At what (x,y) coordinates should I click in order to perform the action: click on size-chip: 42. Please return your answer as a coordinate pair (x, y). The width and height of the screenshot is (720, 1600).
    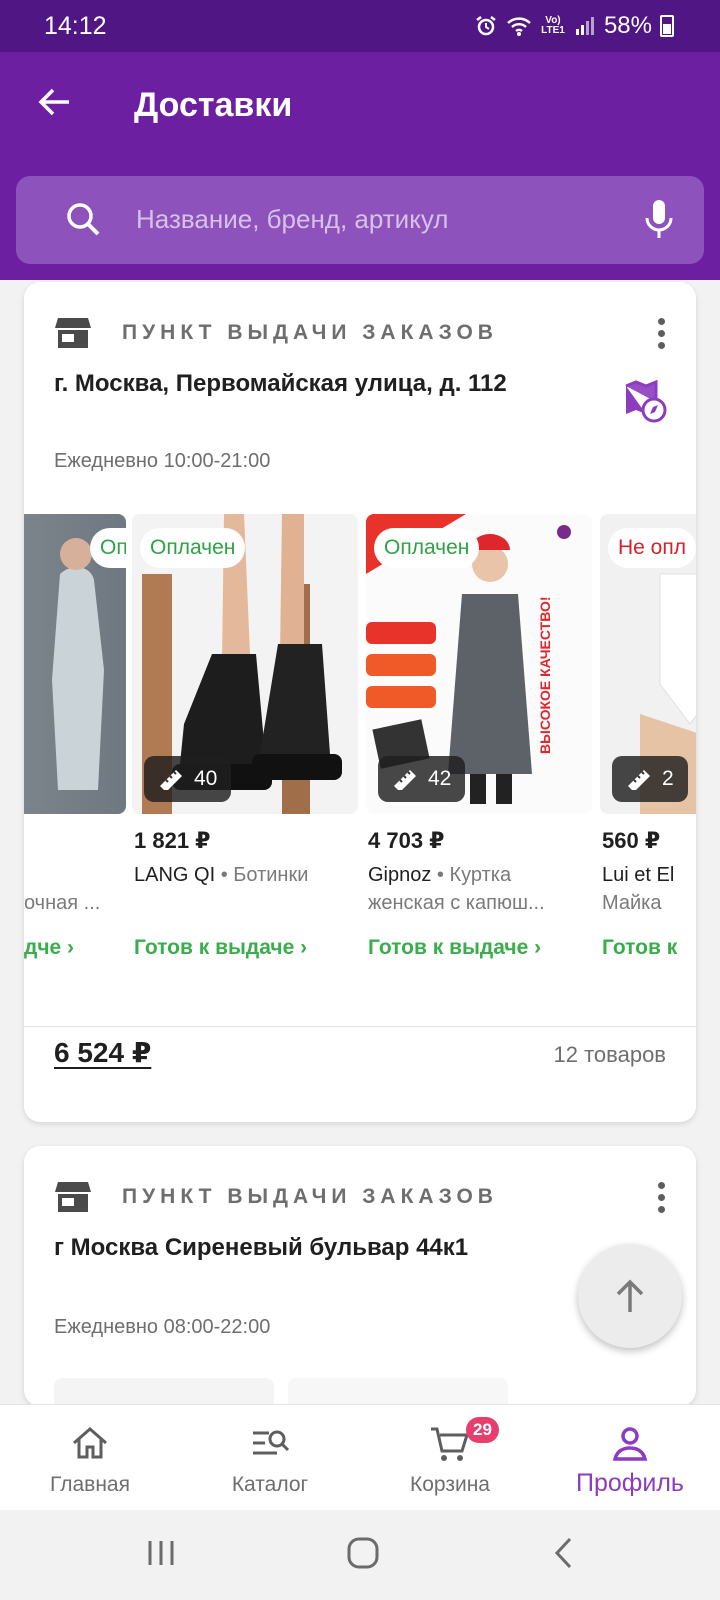
    Looking at the image, I should click on (422, 779).